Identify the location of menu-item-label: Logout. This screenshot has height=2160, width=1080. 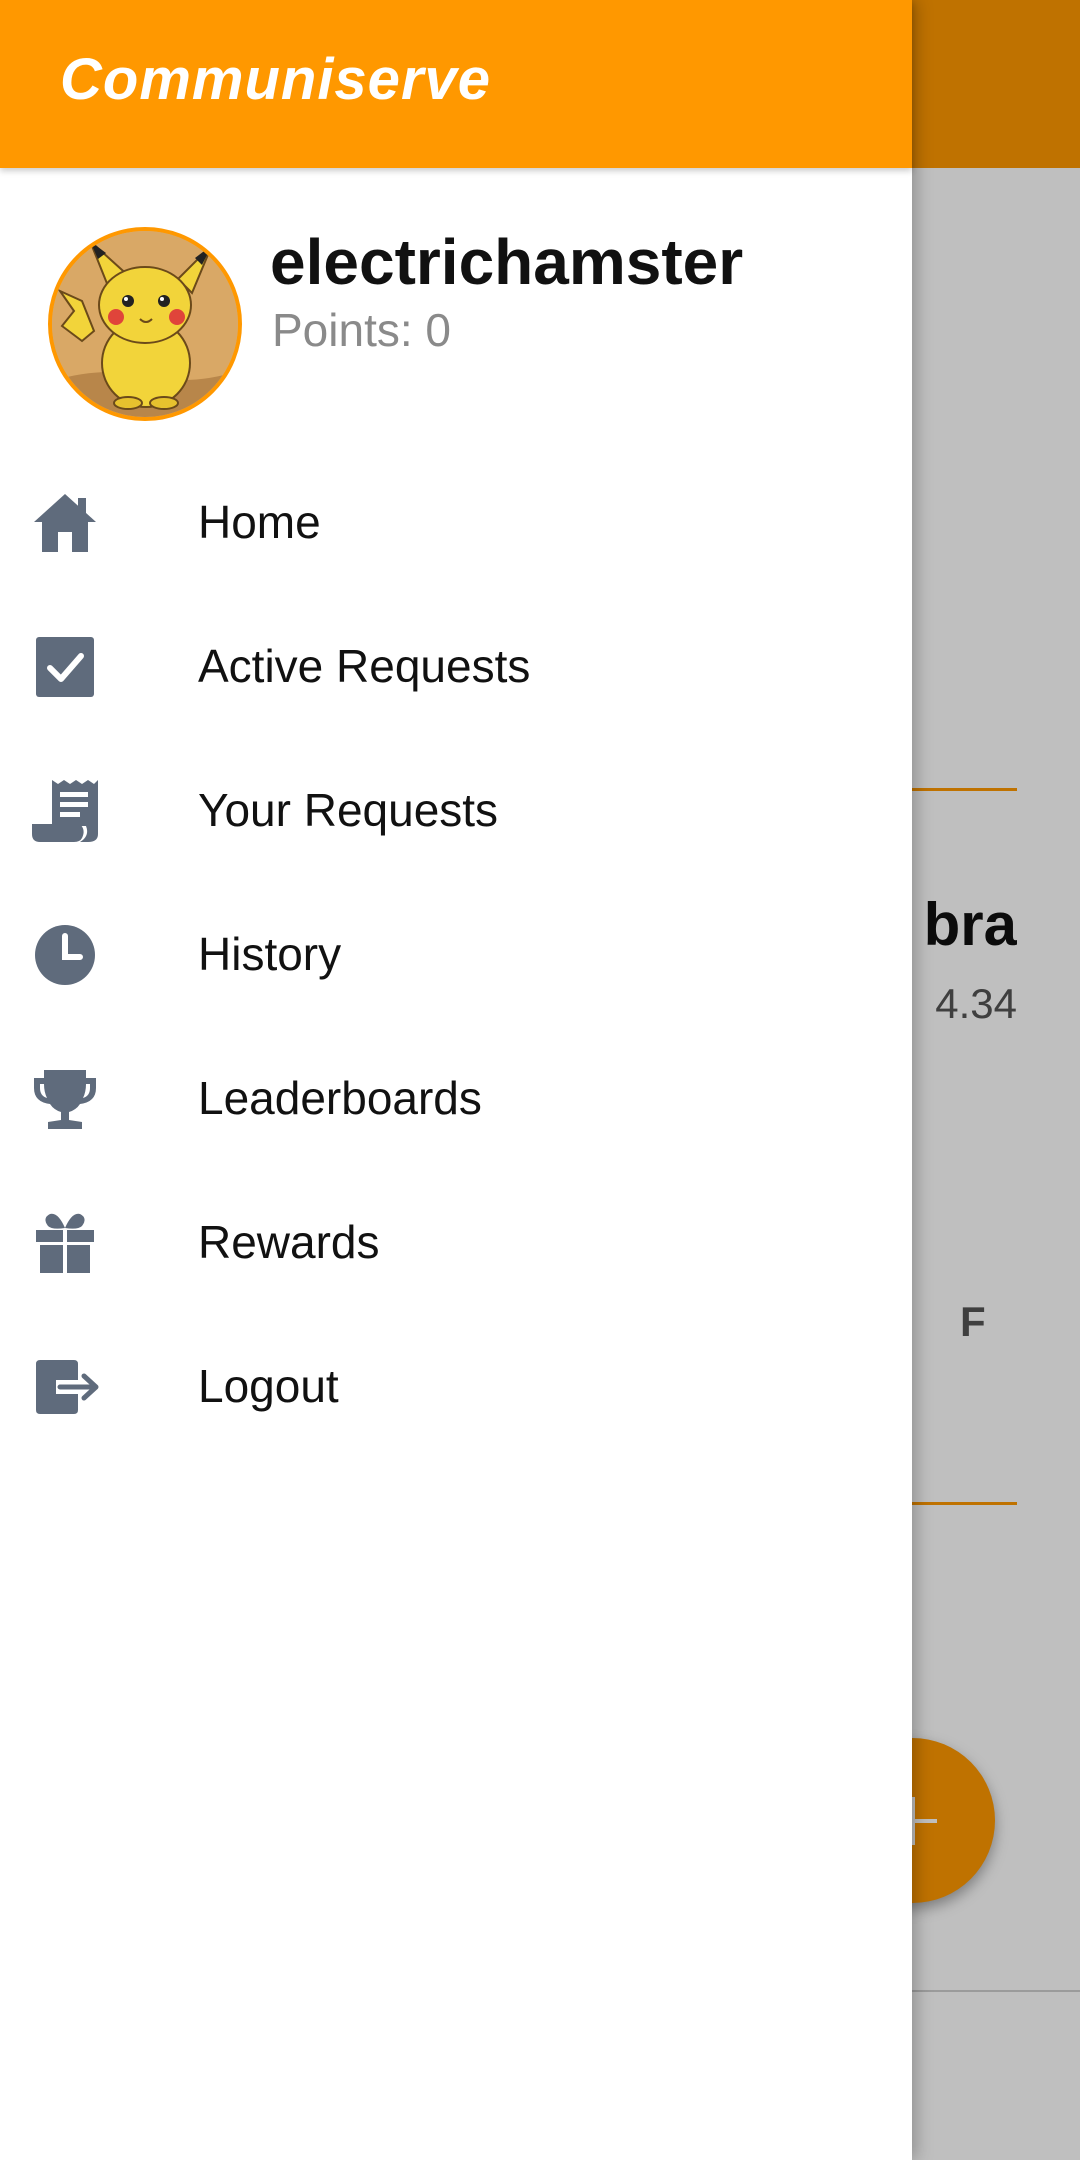
(268, 1386).